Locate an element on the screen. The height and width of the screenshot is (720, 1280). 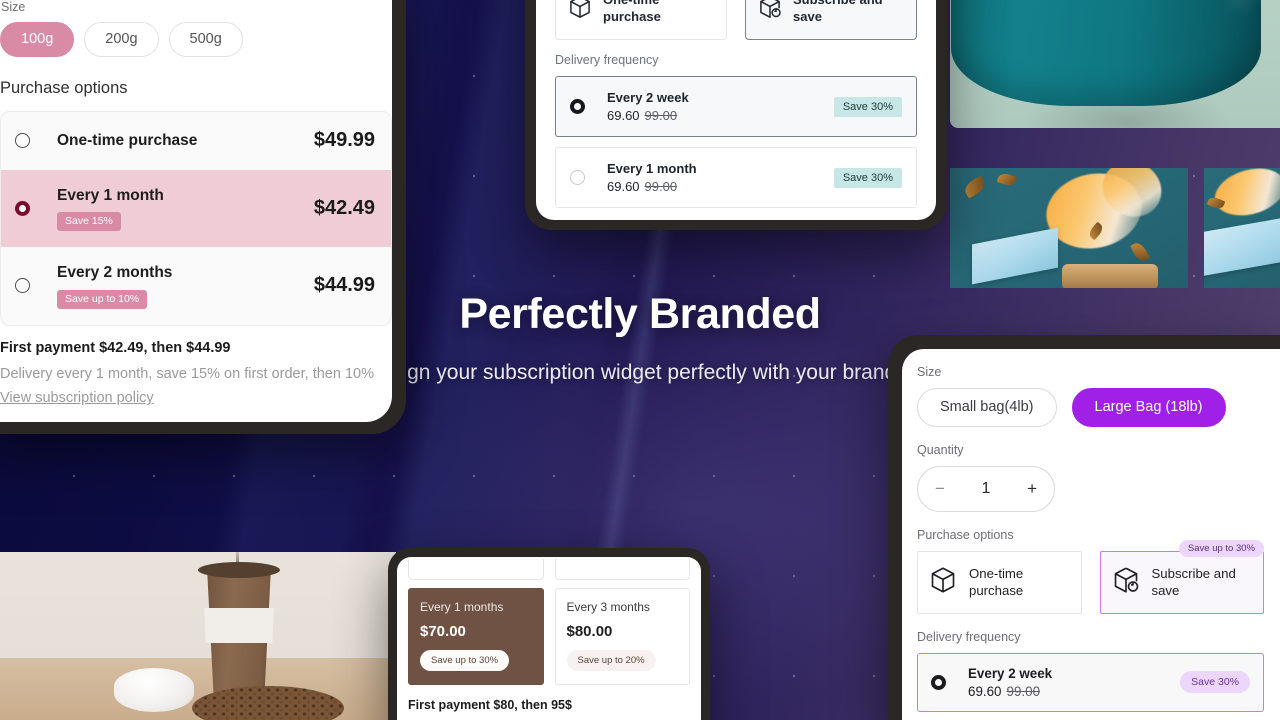
subscription-widget-light: One-time purchase Subscribe and save is located at coordinates (736, 110).